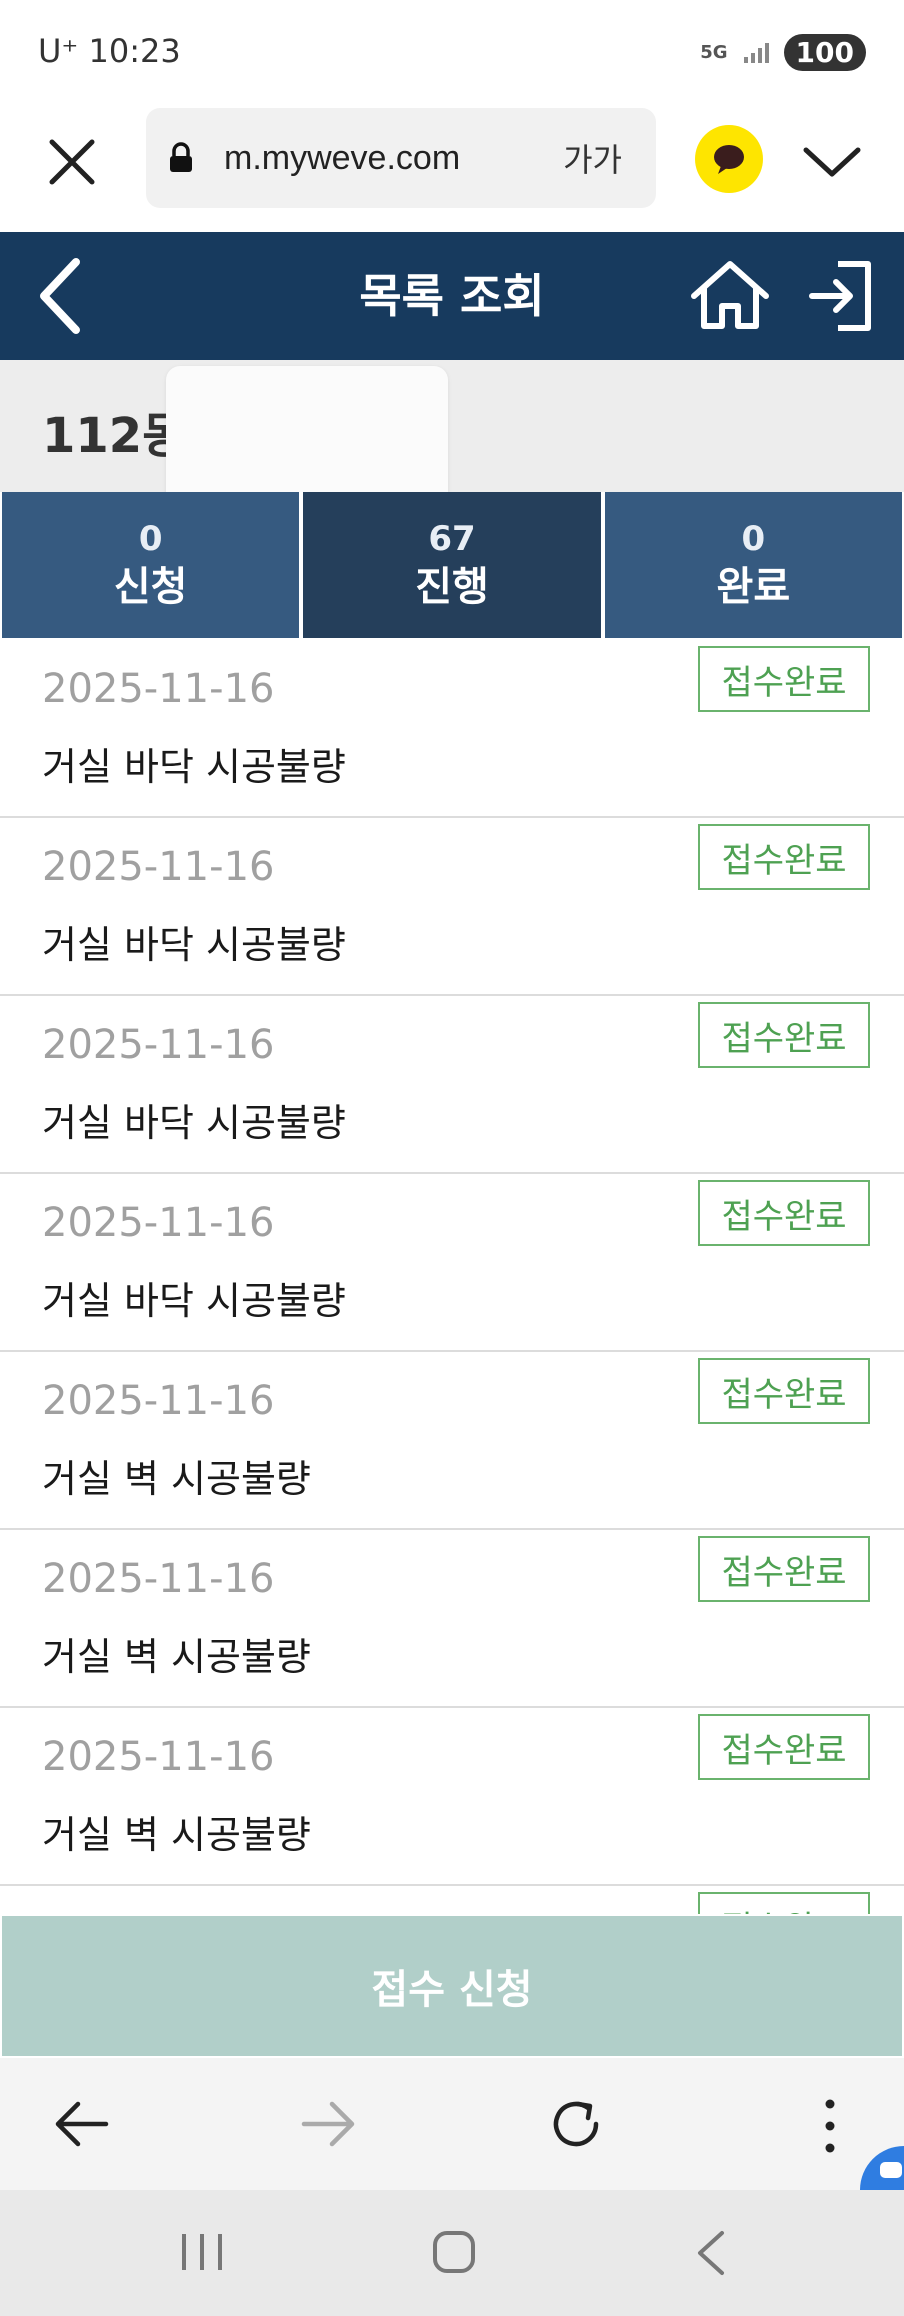  What do you see at coordinates (452, 52) in the screenshot?
I see `status-bar: U⁺ 10:23 5G 100` at bounding box center [452, 52].